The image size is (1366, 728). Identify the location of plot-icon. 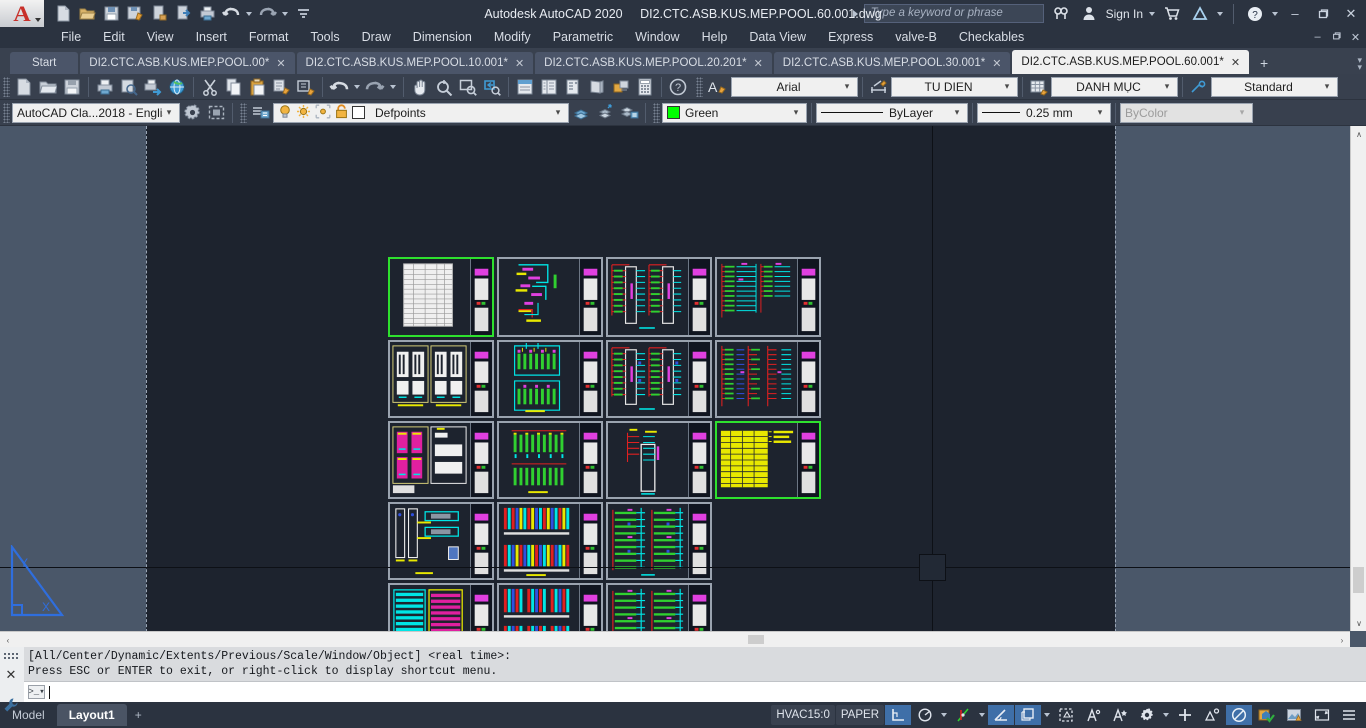
(105, 87).